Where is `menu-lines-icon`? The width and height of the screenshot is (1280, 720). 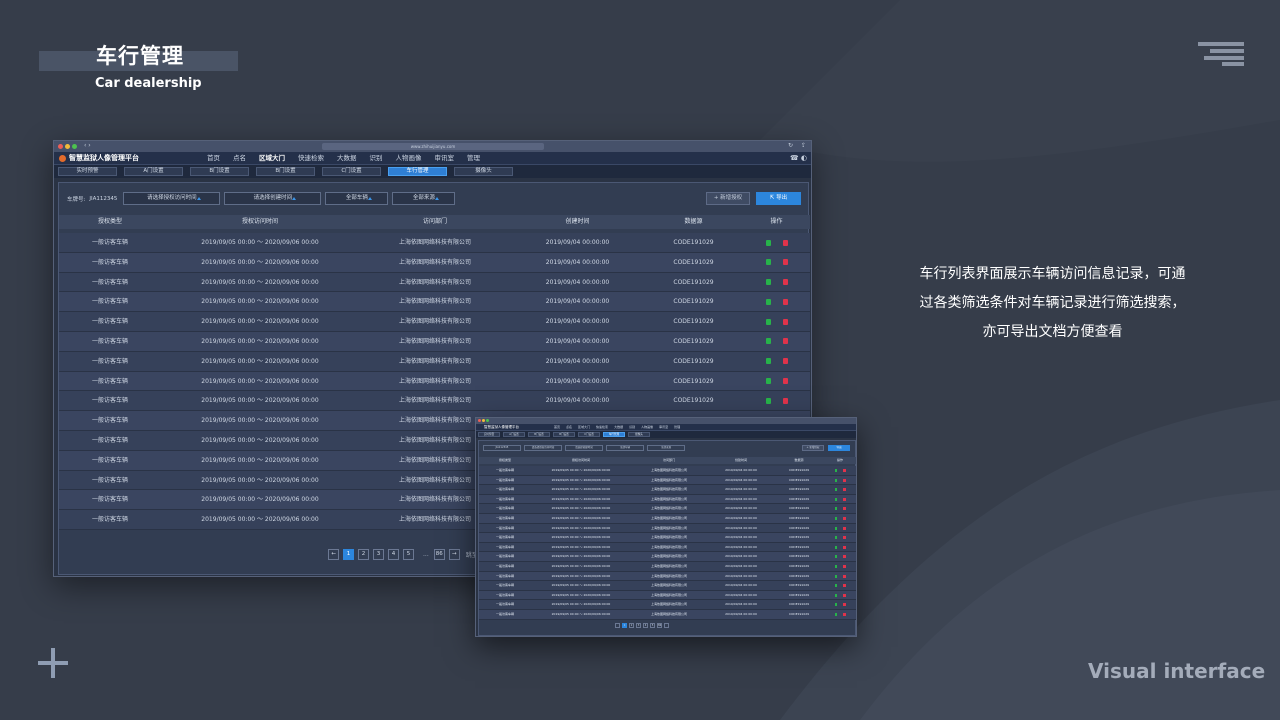 menu-lines-icon is located at coordinates (1221, 54).